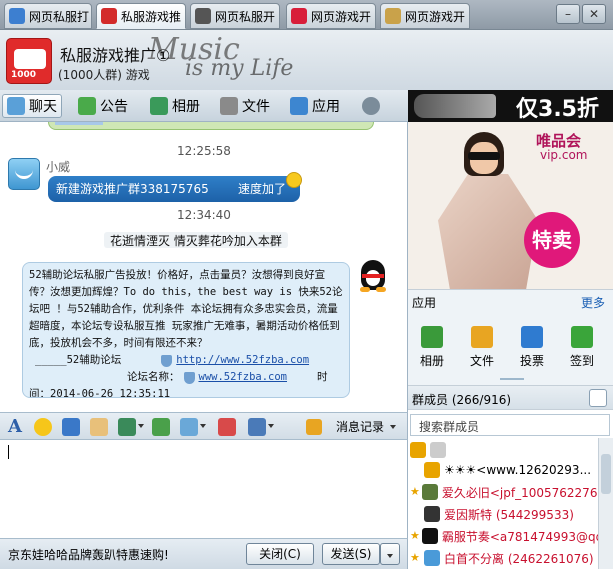 Image resolution: width=613 pixels, height=569 pixels. What do you see at coordinates (115, 54) in the screenshot?
I see `group-name: 私服游戏推广①` at bounding box center [115, 54].